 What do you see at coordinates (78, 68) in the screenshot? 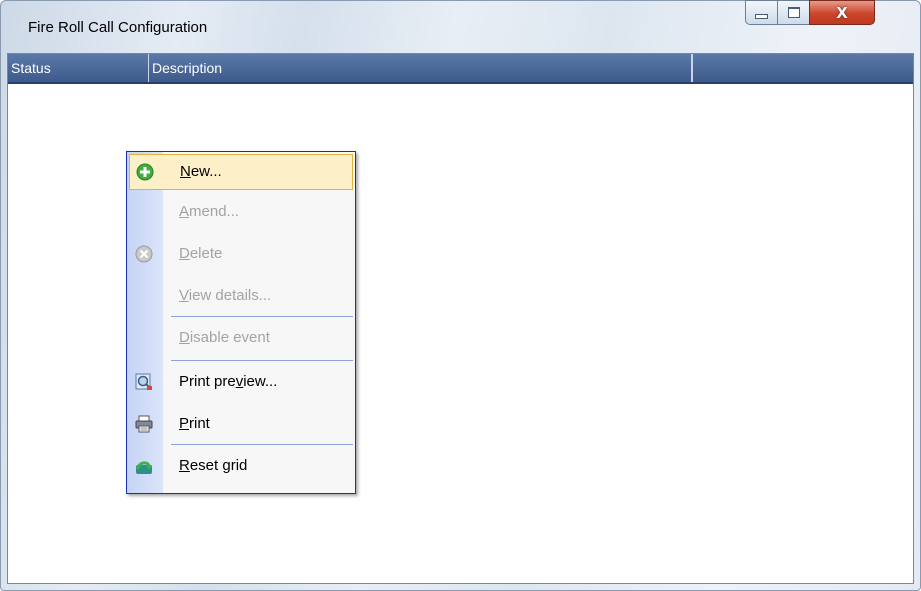
I see `column-header-status: Status` at bounding box center [78, 68].